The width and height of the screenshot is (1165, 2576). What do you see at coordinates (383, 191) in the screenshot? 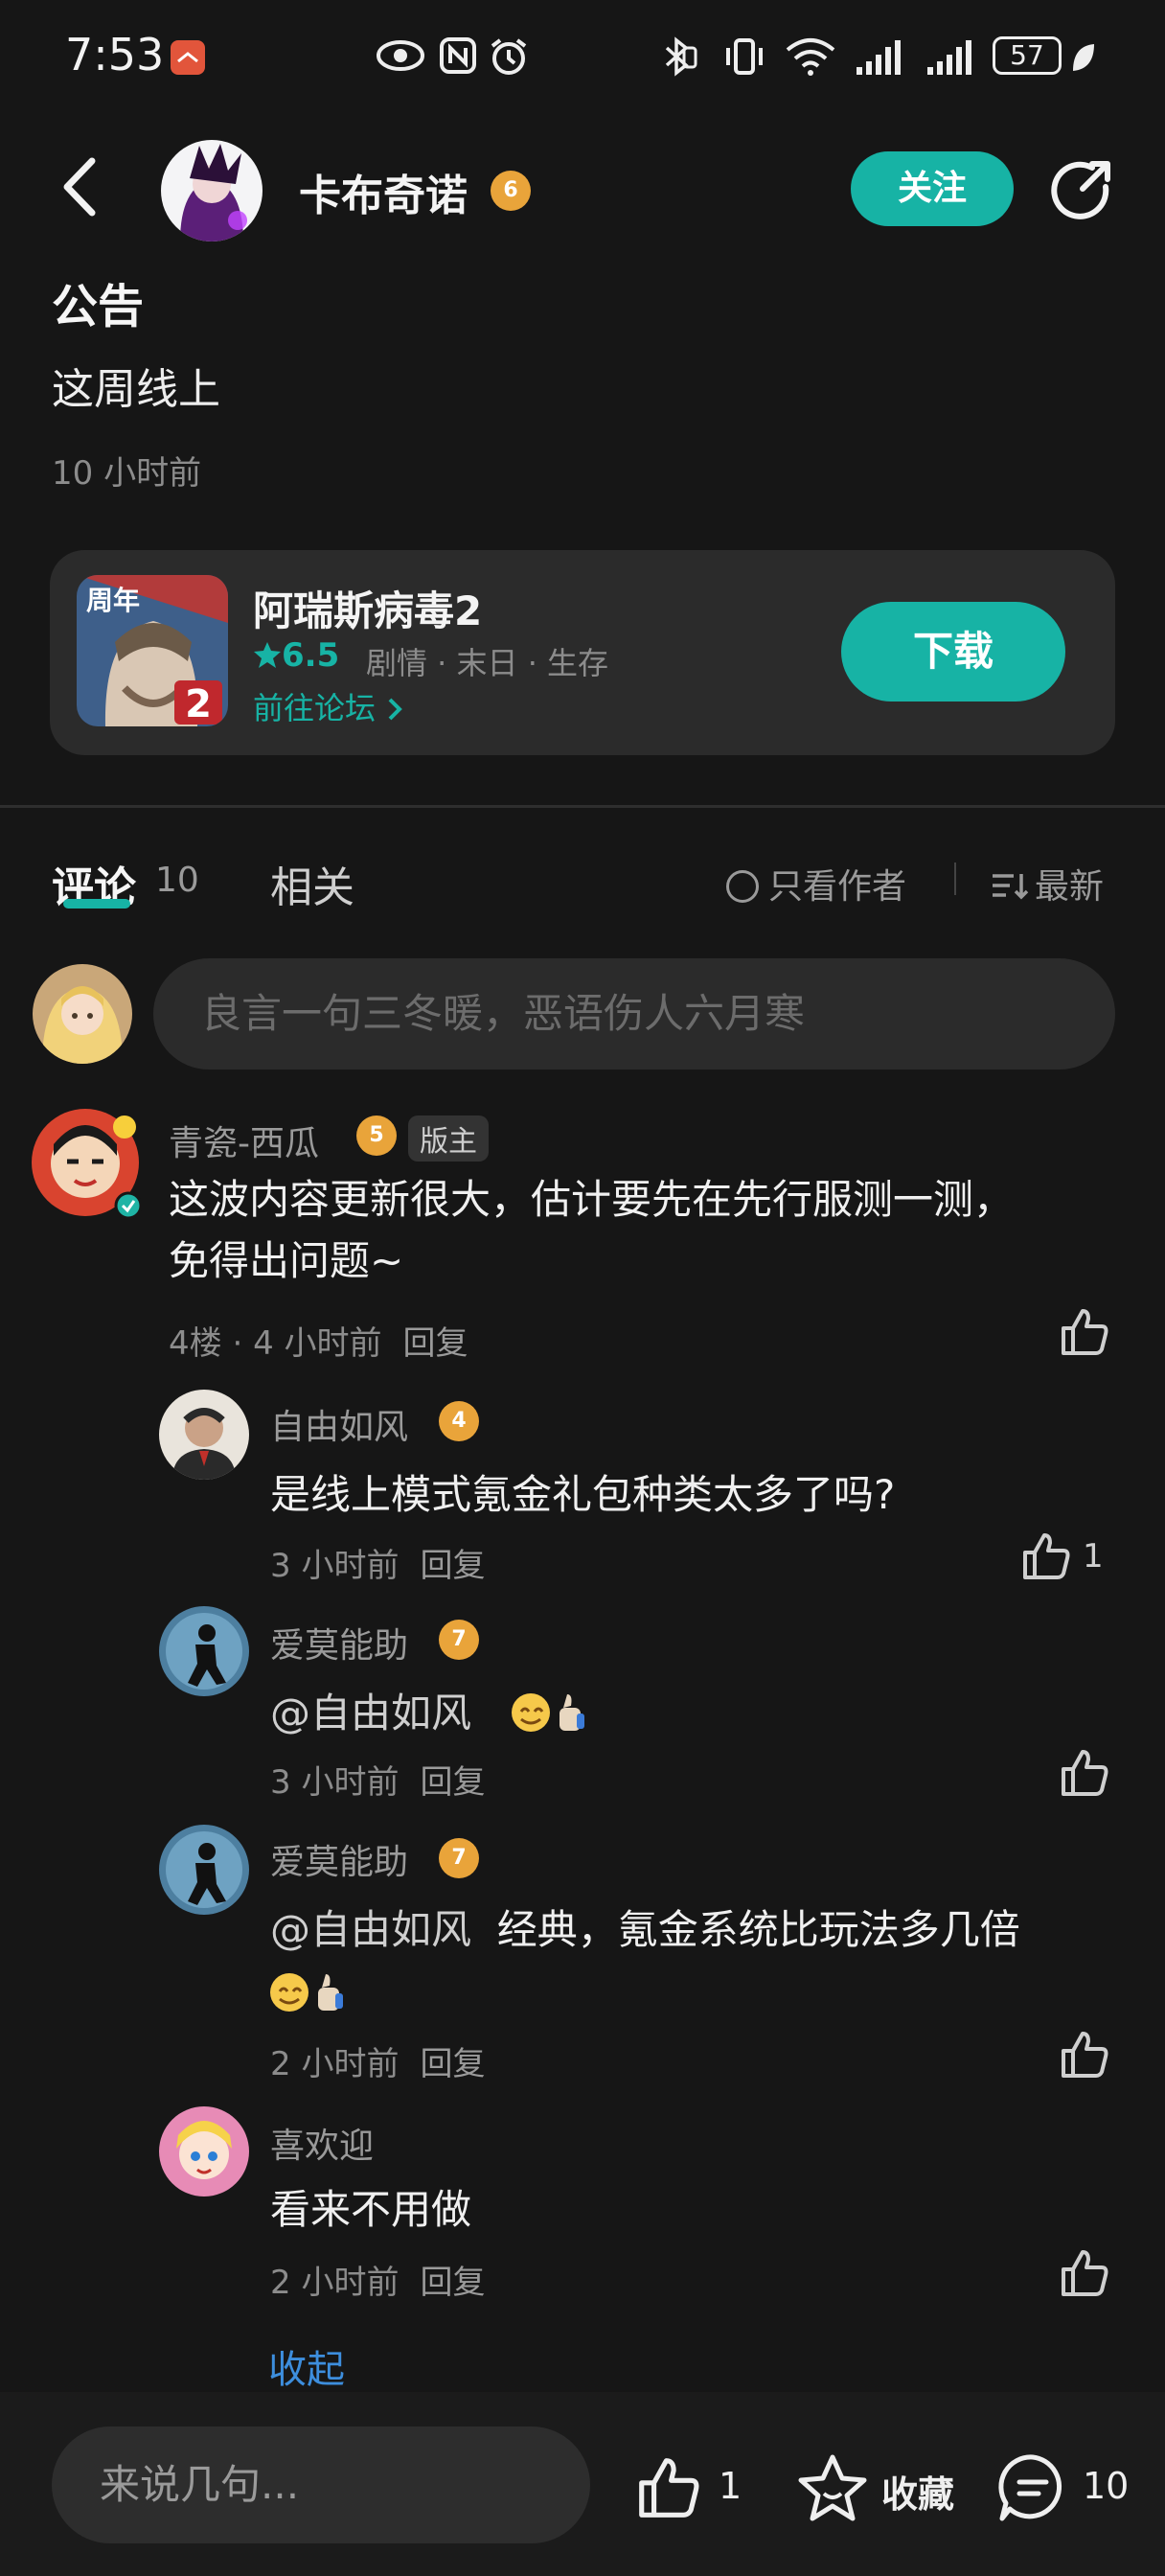
I see `author-name: 卡布奇诺` at bounding box center [383, 191].